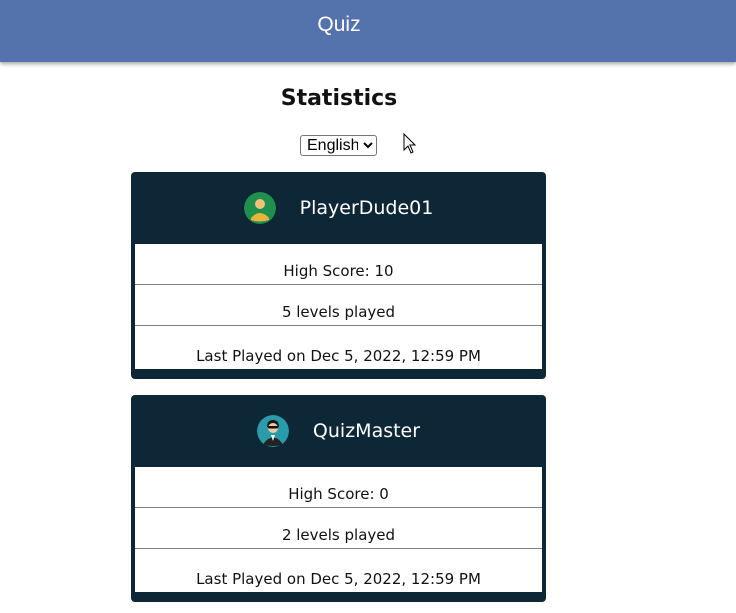  What do you see at coordinates (338, 487) in the screenshot?
I see `high-score: High Score: 0` at bounding box center [338, 487].